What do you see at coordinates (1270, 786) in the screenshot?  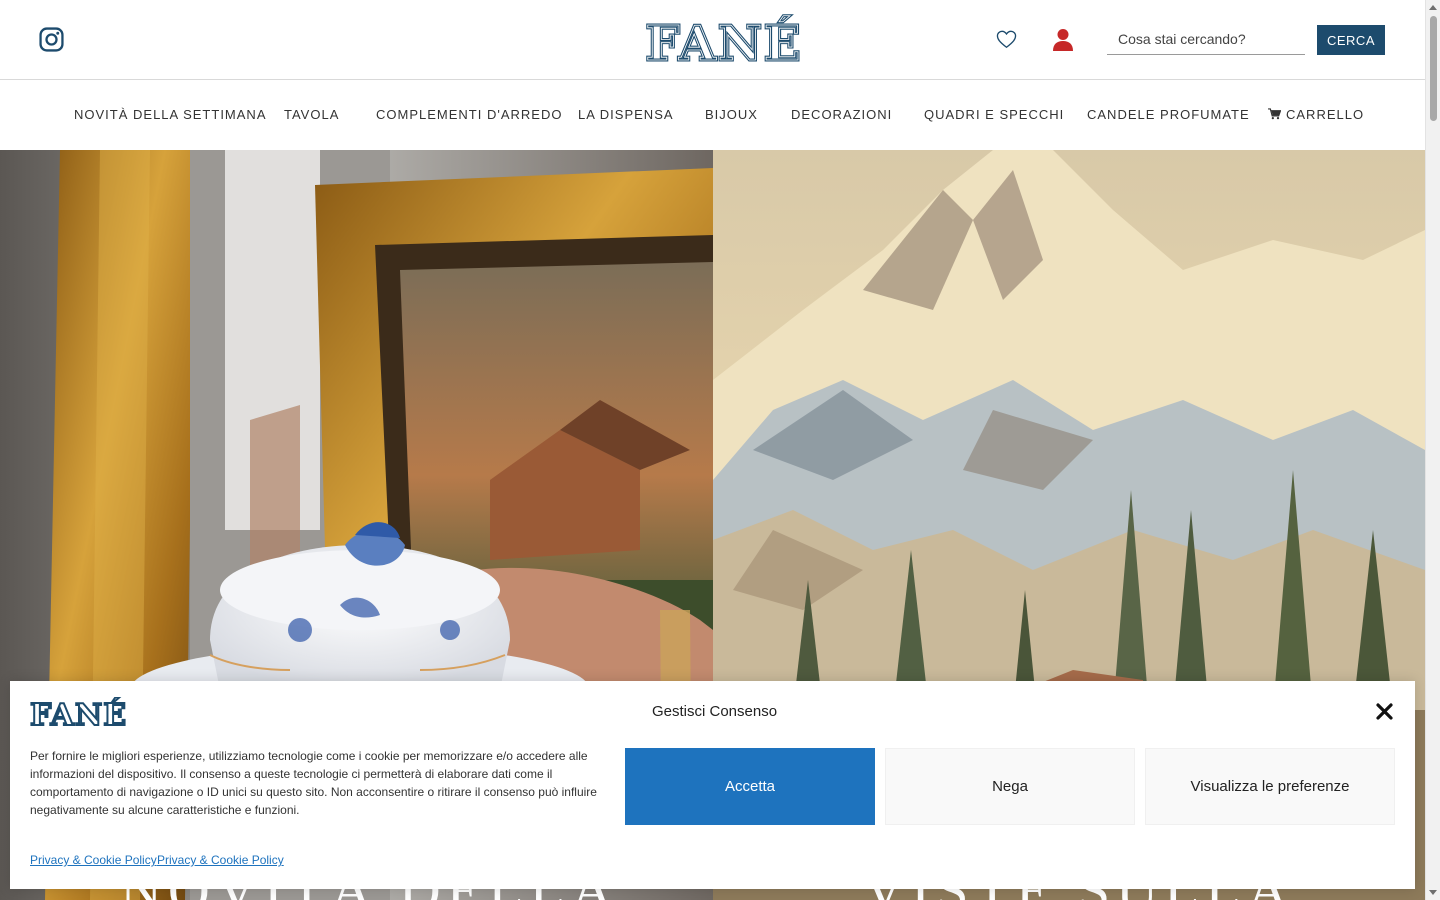 I see `preferences-button: Visualizza le preferenze` at bounding box center [1270, 786].